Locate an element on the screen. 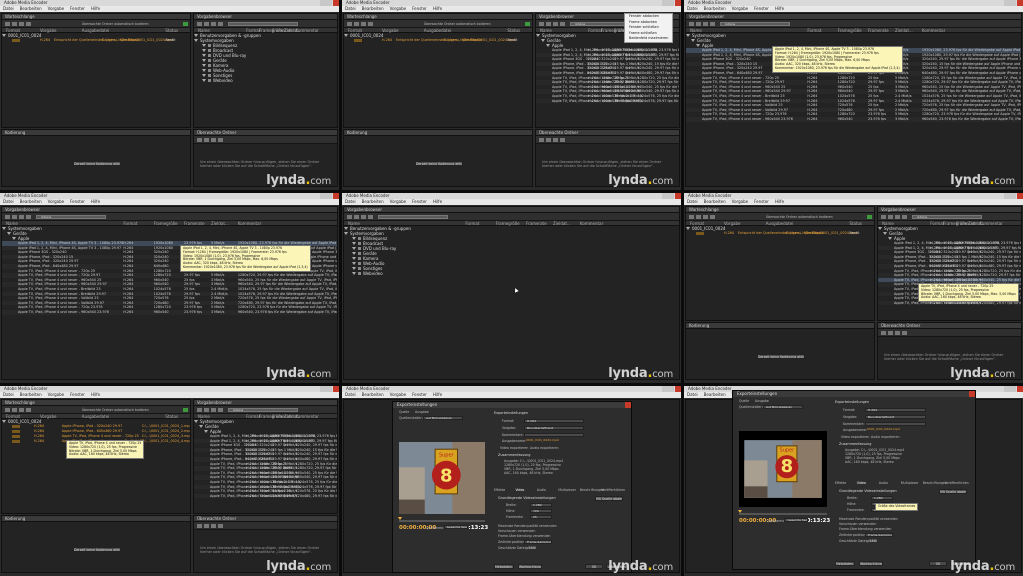 Image resolution: width=1023 pixels, height=576 pixels. frame-blending-checkbox: Frame-Überblendung verwenden is located at coordinates (524, 536).